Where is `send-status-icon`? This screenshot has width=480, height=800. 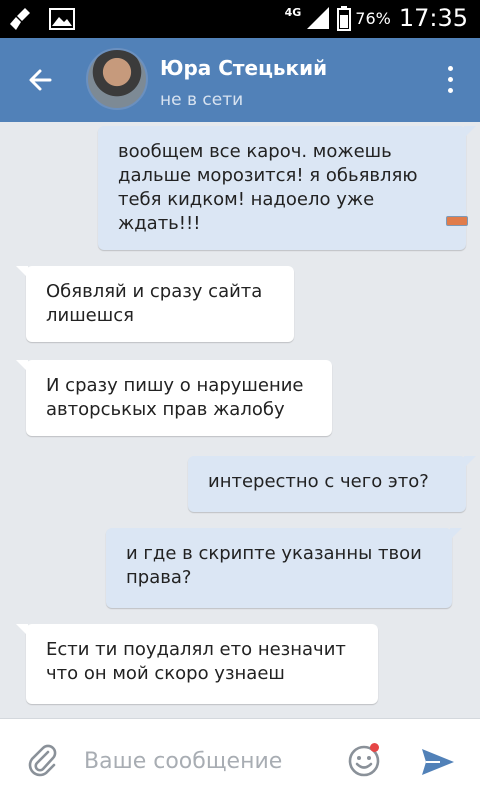
send-status-icon is located at coordinates (457, 221).